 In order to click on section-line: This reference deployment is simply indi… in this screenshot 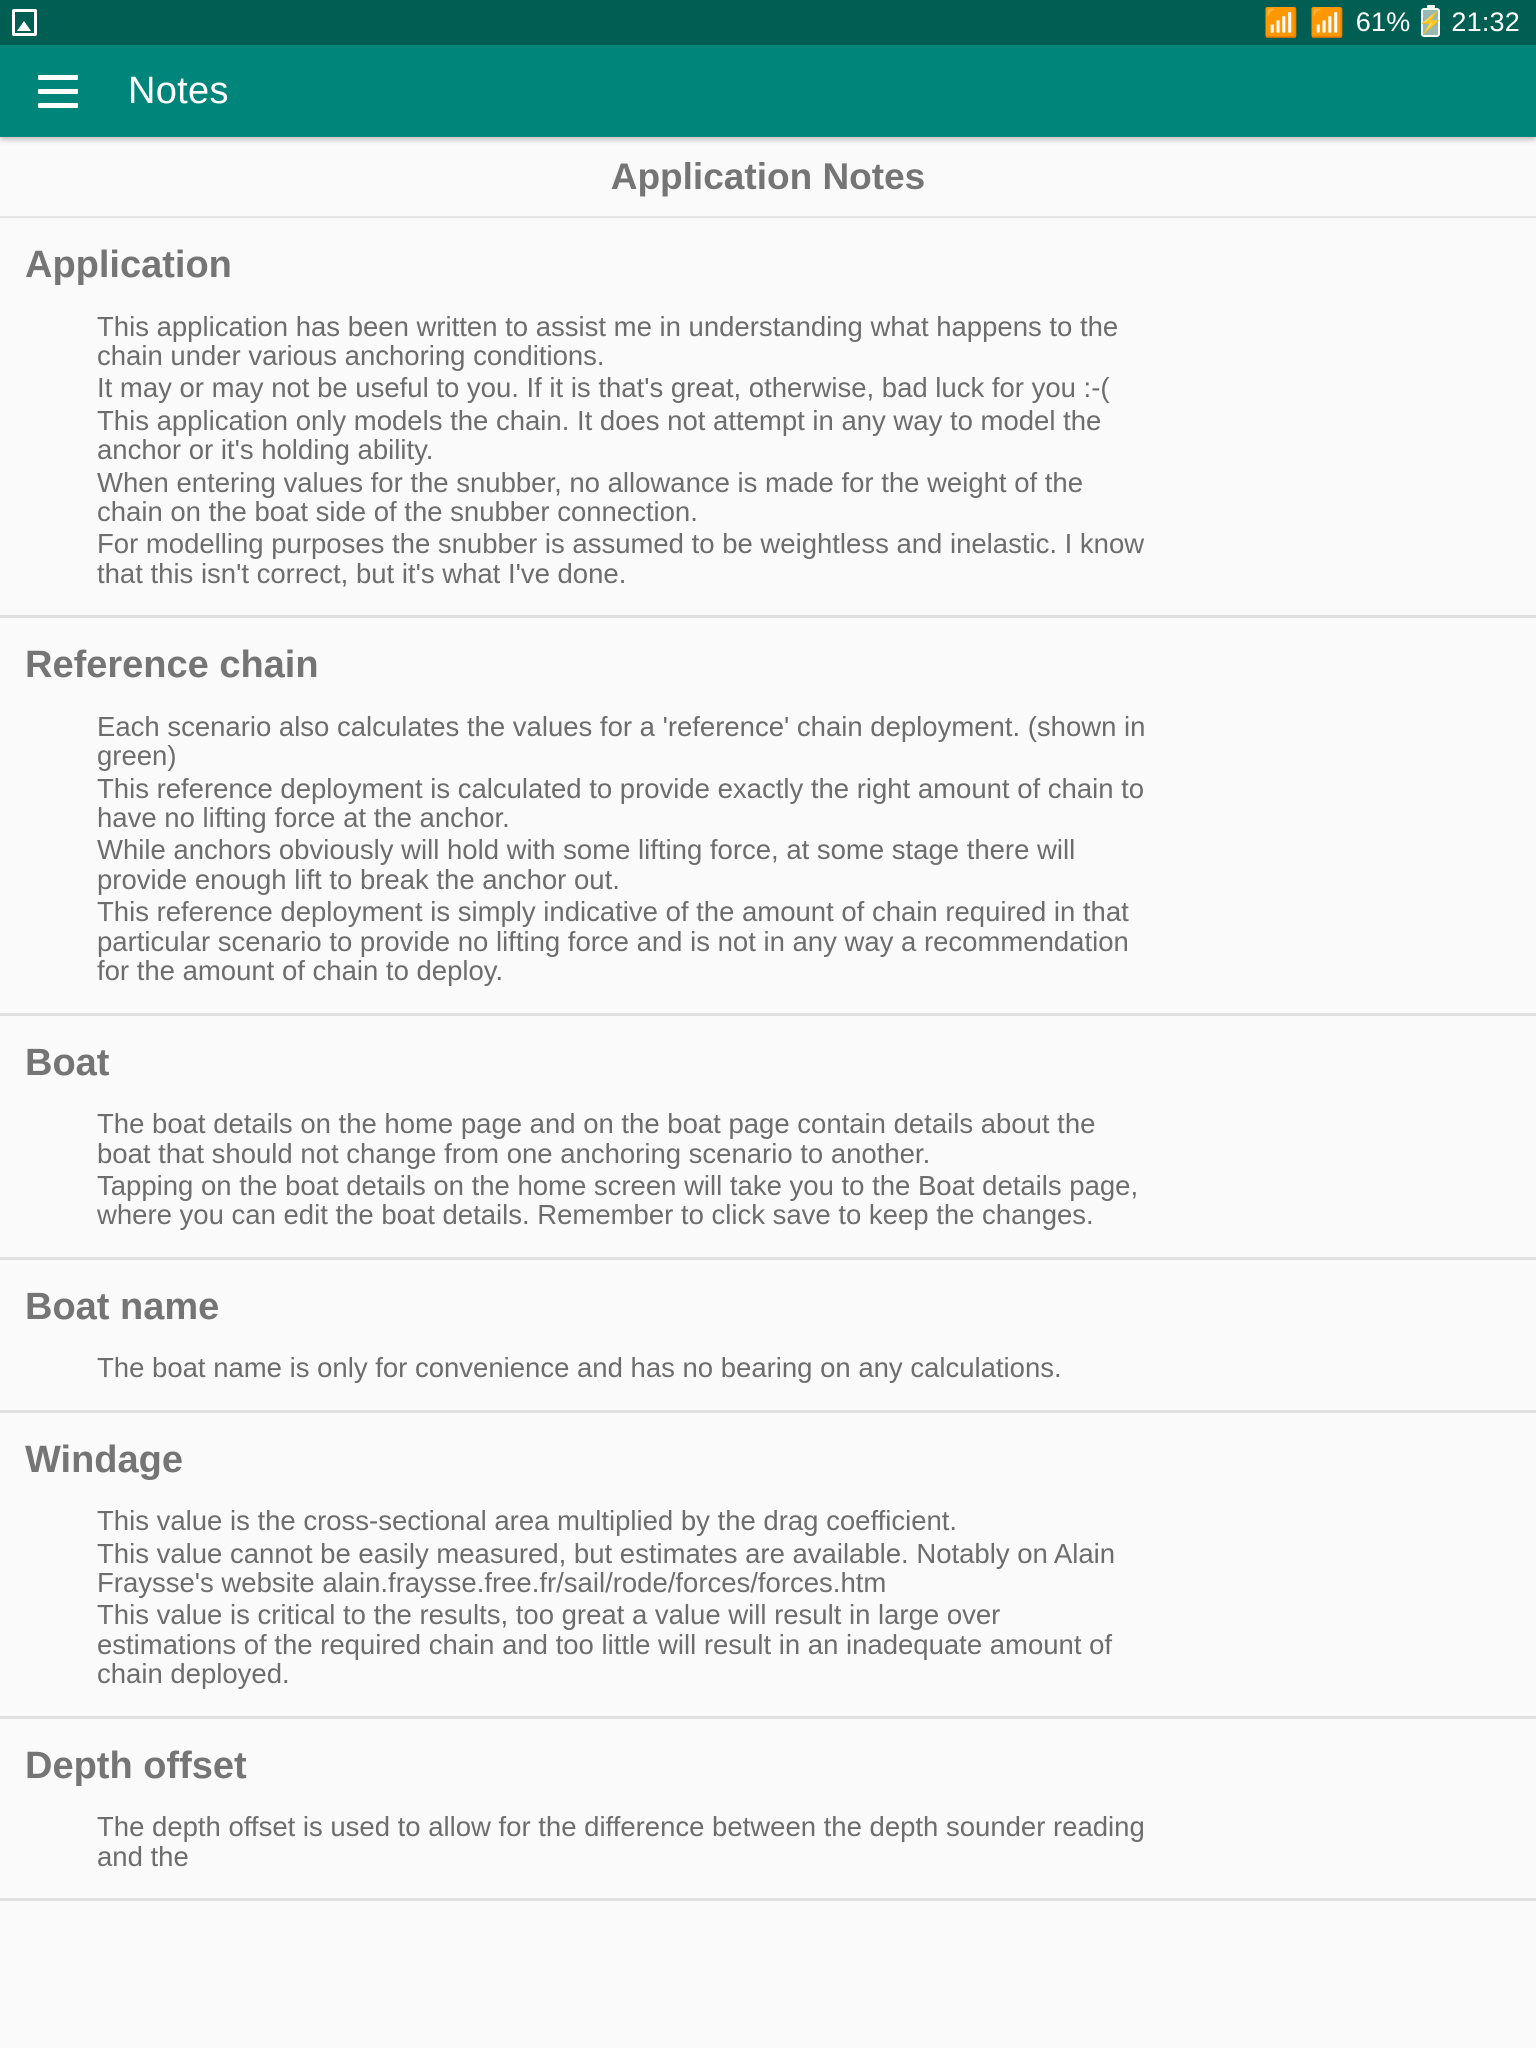, I will do `click(613, 941)`.